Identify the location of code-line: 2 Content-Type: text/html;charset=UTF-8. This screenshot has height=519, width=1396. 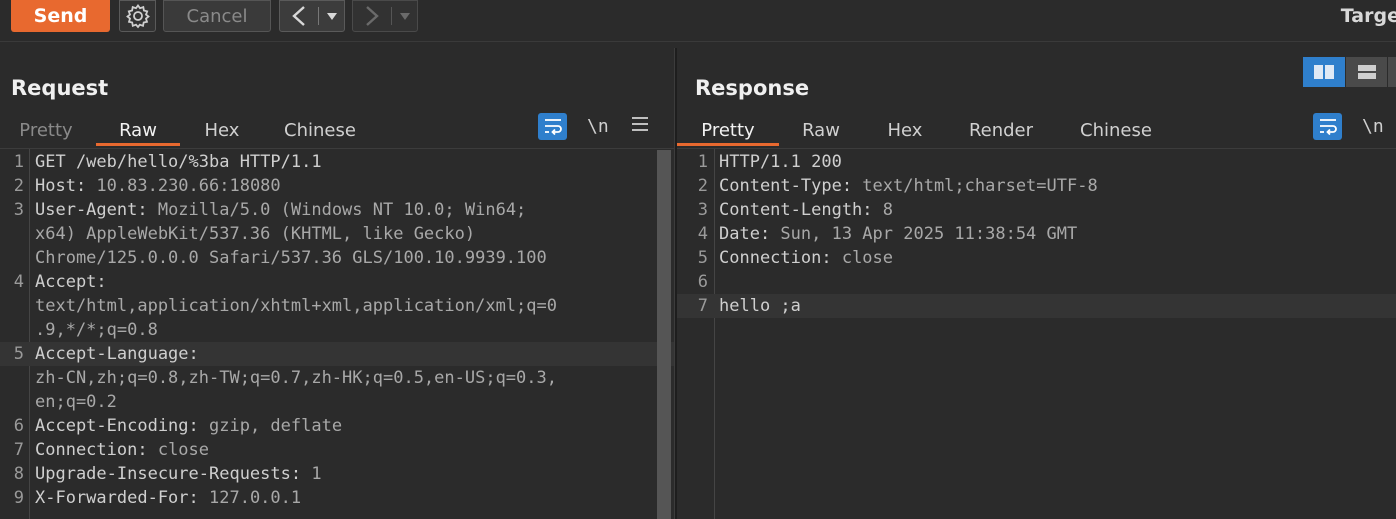
(1036, 186).